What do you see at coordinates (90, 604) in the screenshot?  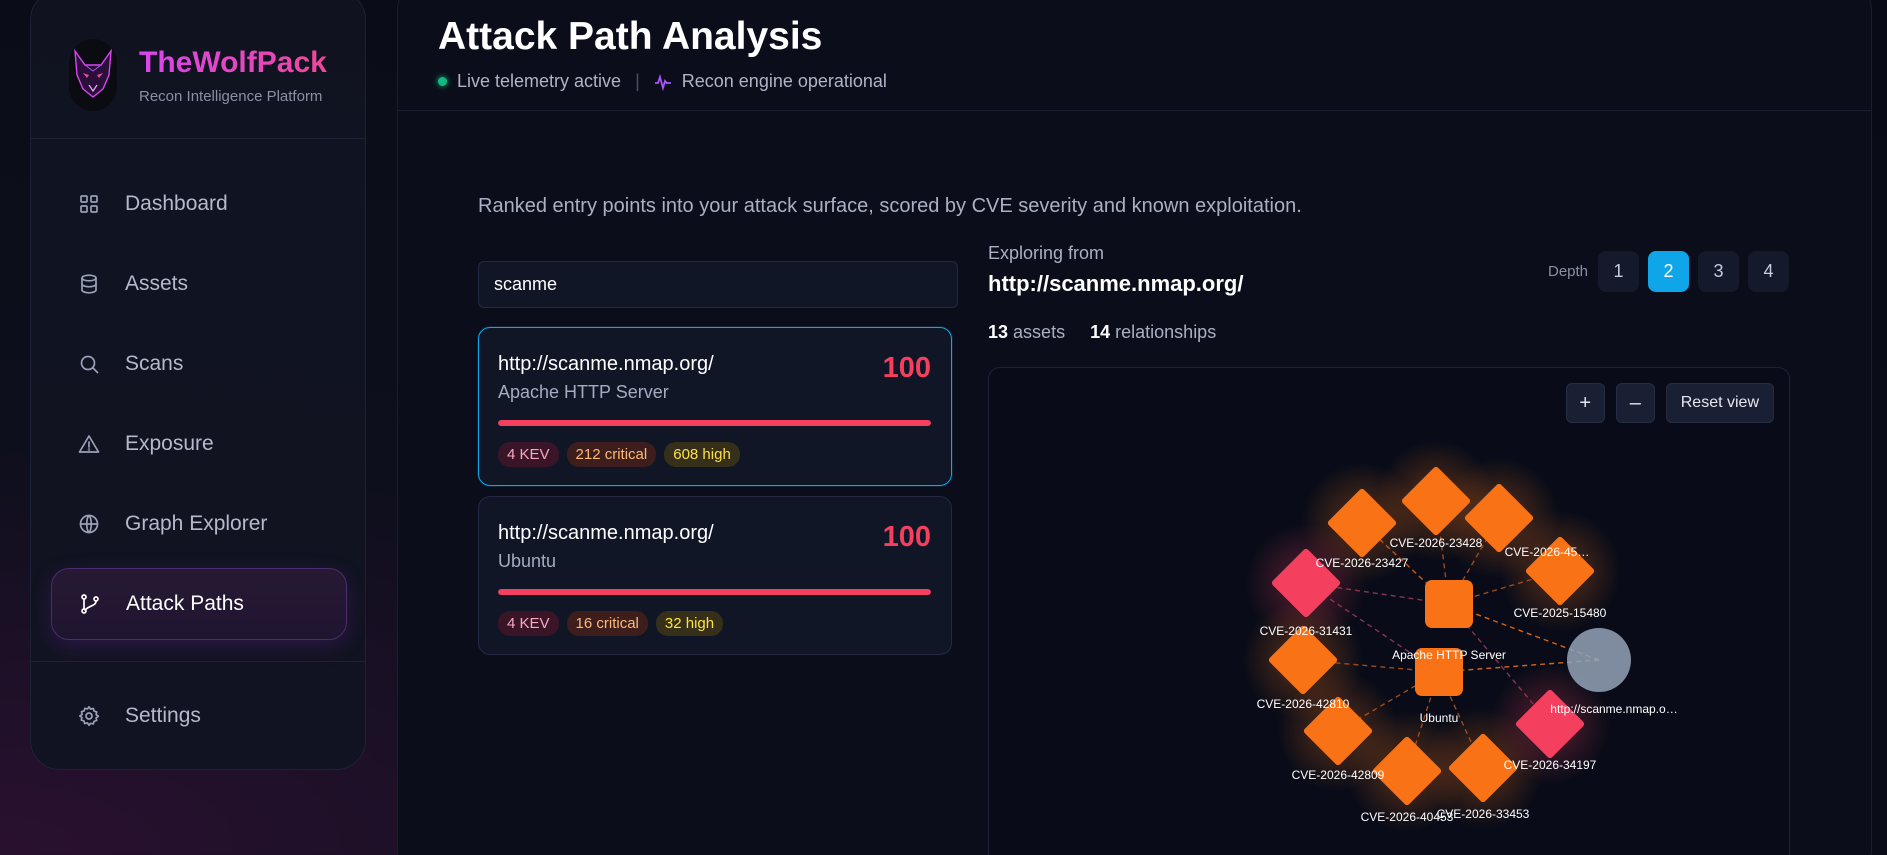 I see `git-branch-icon` at bounding box center [90, 604].